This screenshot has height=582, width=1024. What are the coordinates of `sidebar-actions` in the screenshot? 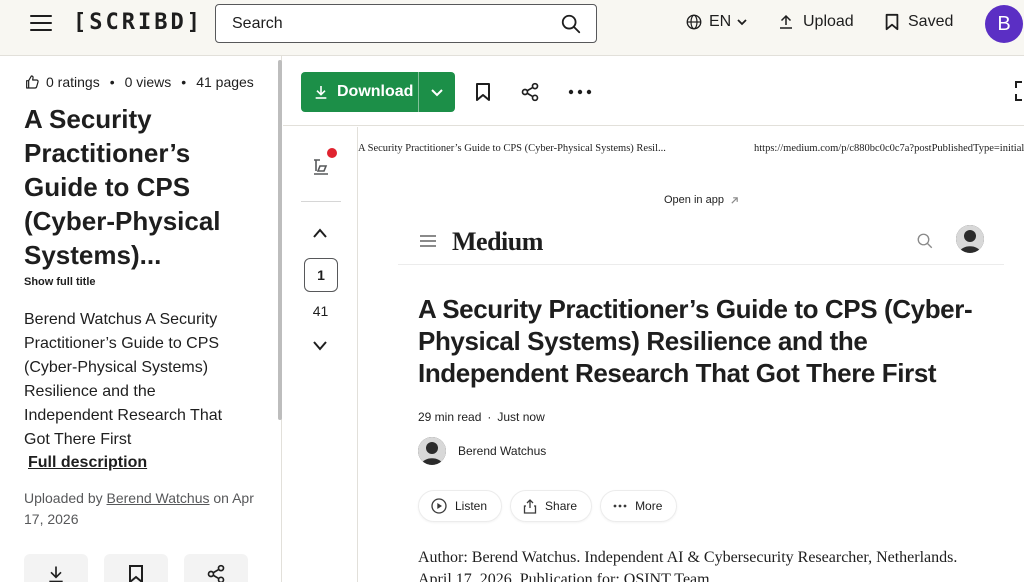 It's located at (136, 568).